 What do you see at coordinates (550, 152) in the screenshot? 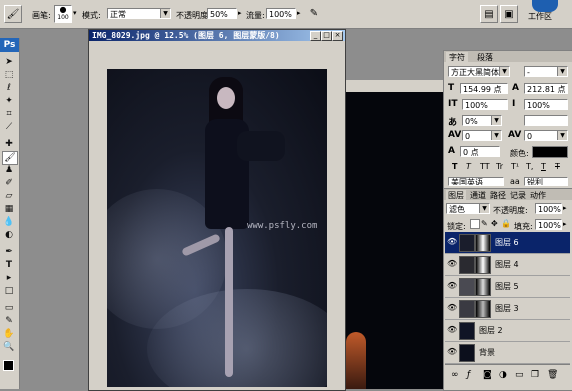
I see `text-color-swatch` at bounding box center [550, 152].